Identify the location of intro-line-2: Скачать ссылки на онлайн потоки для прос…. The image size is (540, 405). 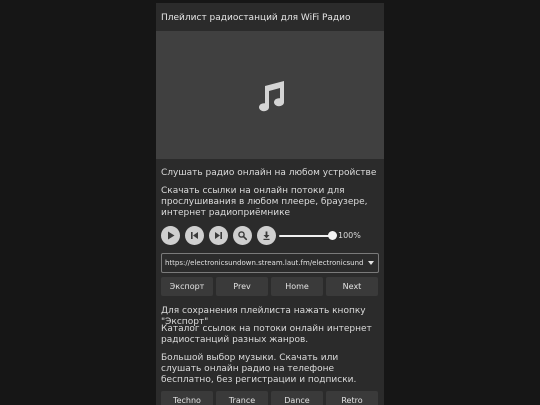
(264, 202).